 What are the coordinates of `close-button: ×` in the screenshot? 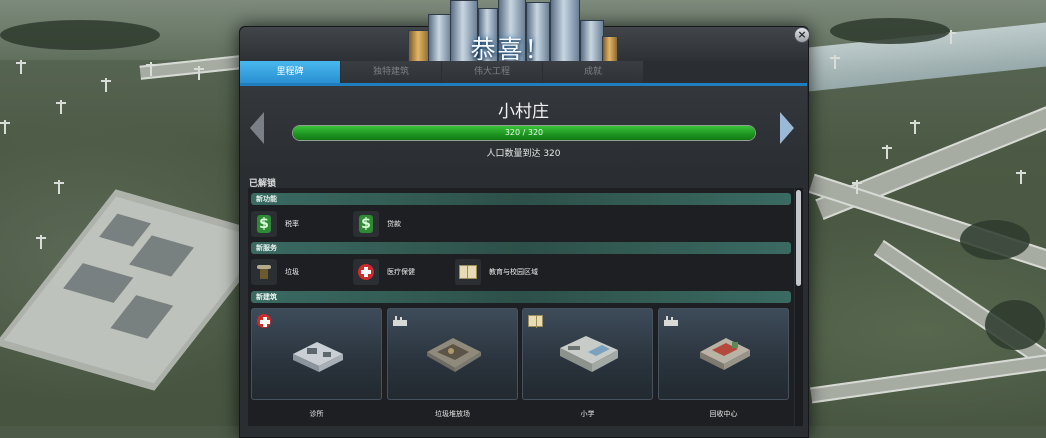 It's located at (802, 35).